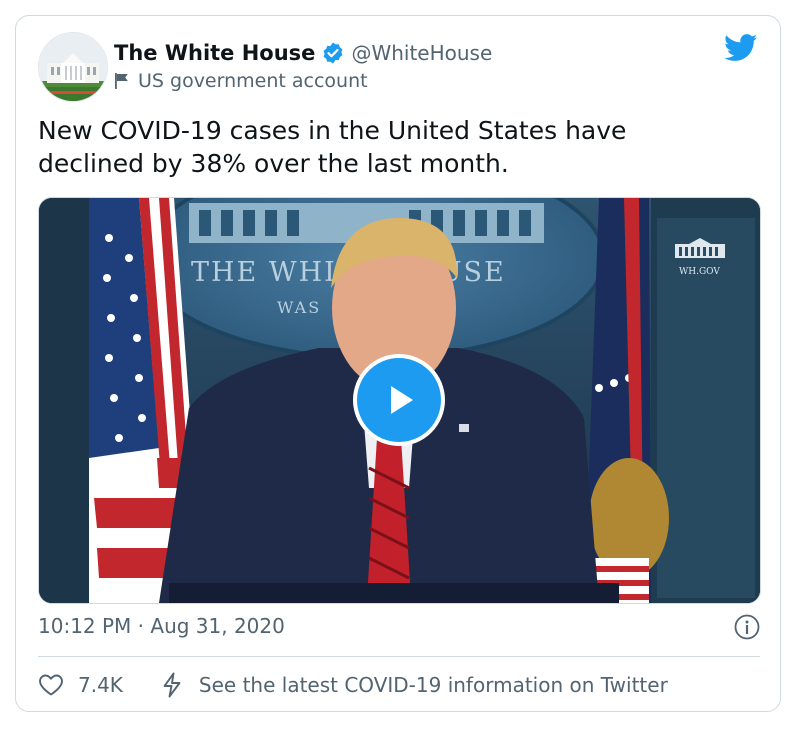 The image size is (799, 732). I want to click on like-button: 7.4K, so click(80, 685).